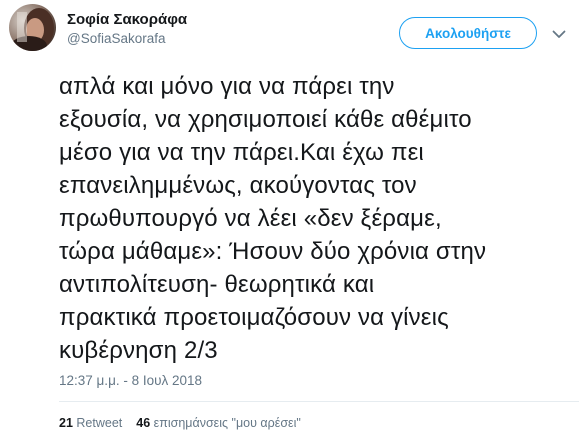 This screenshot has height=444, width=585. I want to click on tweet-line: εξουσία, να χρησιμοποιεί κάθε αθέμιτο, so click(265, 119).